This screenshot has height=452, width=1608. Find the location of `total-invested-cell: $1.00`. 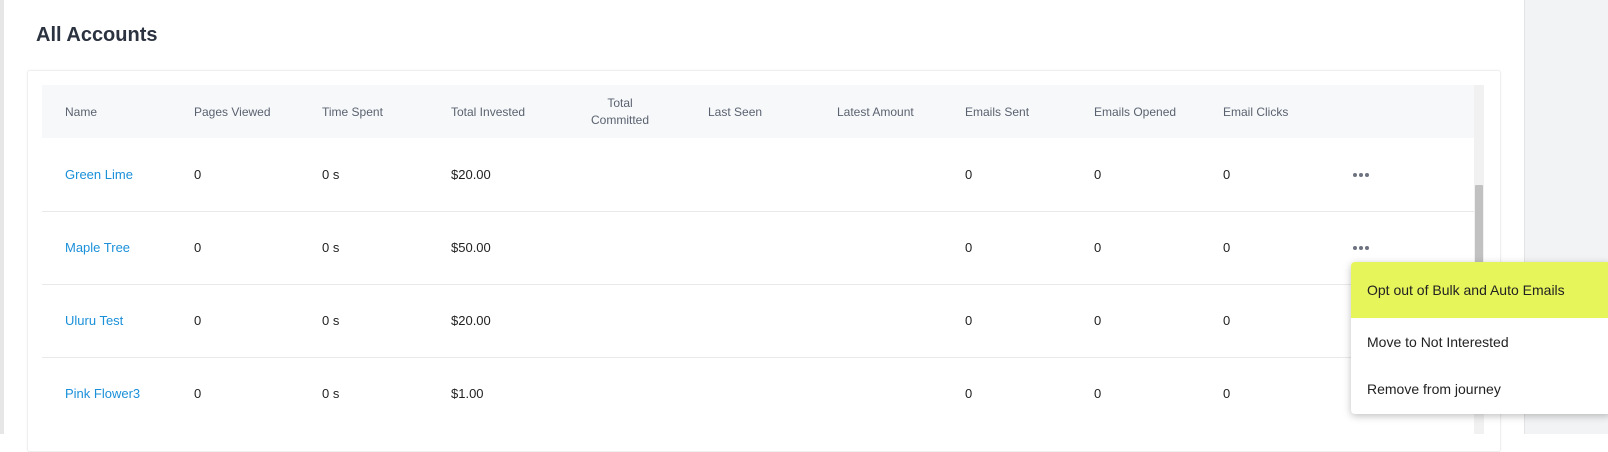

total-invested-cell: $1.00 is located at coordinates (467, 393).